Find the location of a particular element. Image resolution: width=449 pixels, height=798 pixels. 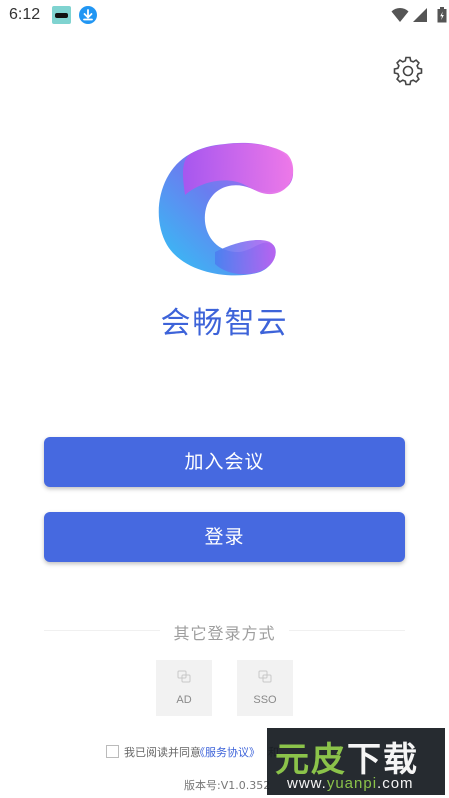

watermark-url: www.yuanpi.com is located at coordinates (350, 783).